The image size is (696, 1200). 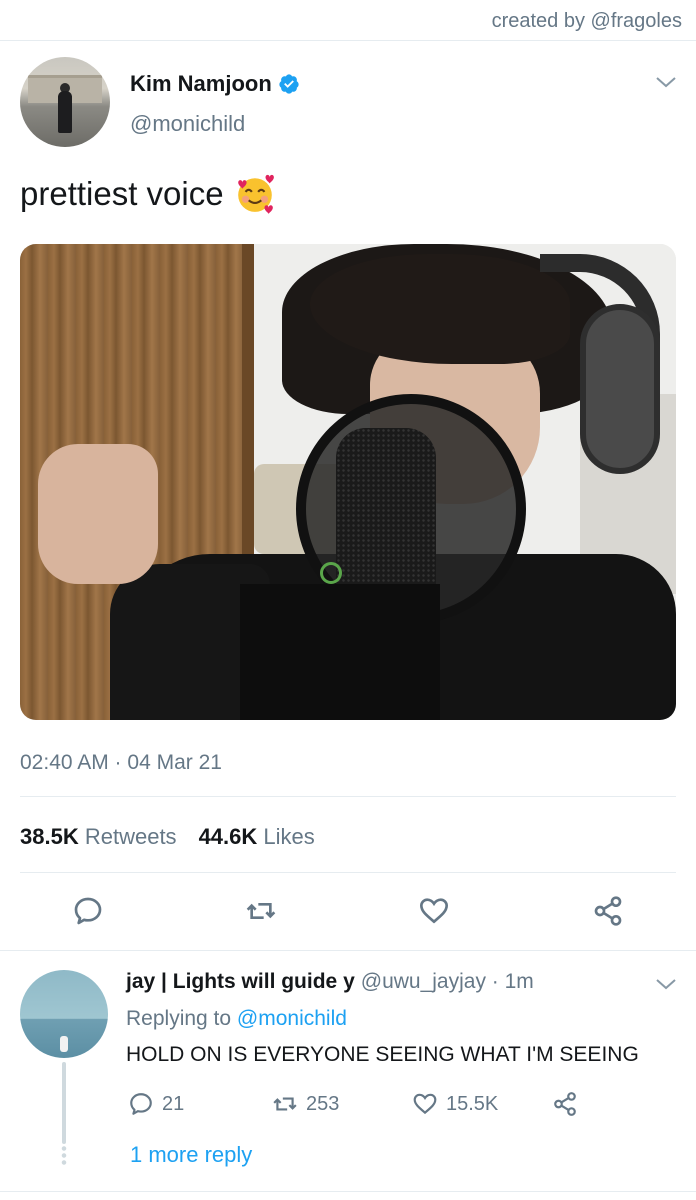 I want to click on replying-to: Replying to @monichild, so click(x=236, y=1019).